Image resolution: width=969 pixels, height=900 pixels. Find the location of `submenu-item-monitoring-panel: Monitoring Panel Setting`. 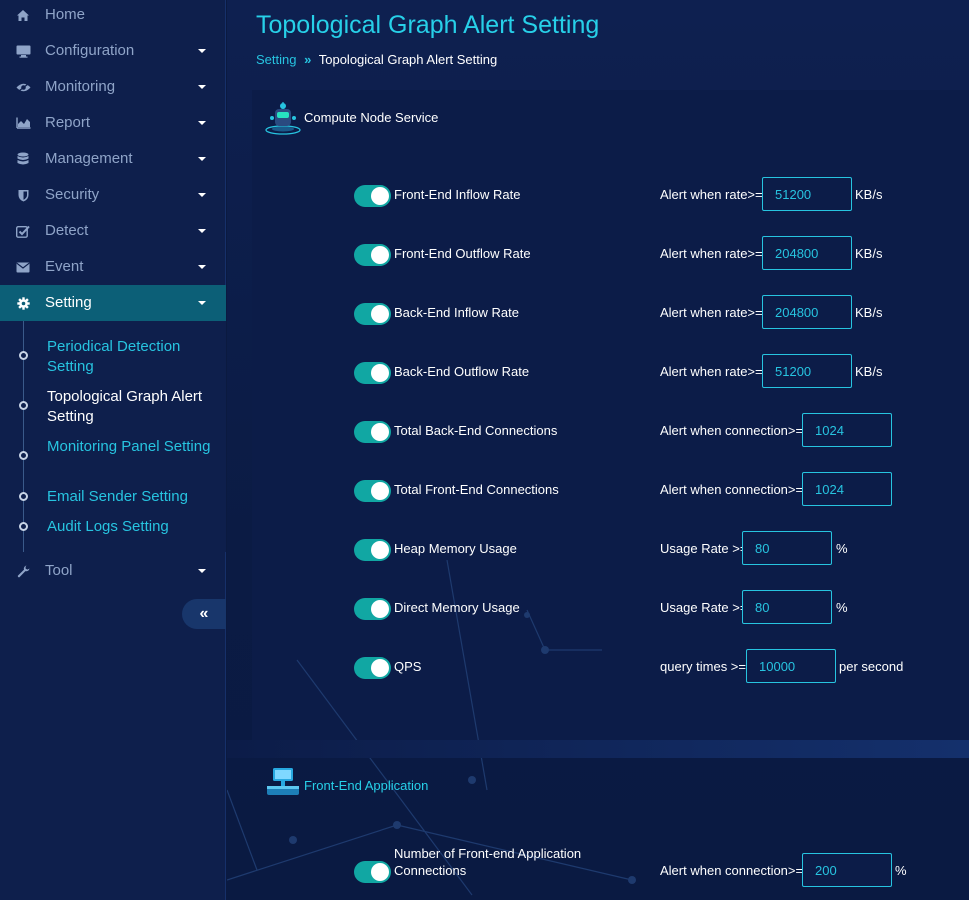

submenu-item-monitoring-panel: Monitoring Panel Setting is located at coordinates (113, 457).